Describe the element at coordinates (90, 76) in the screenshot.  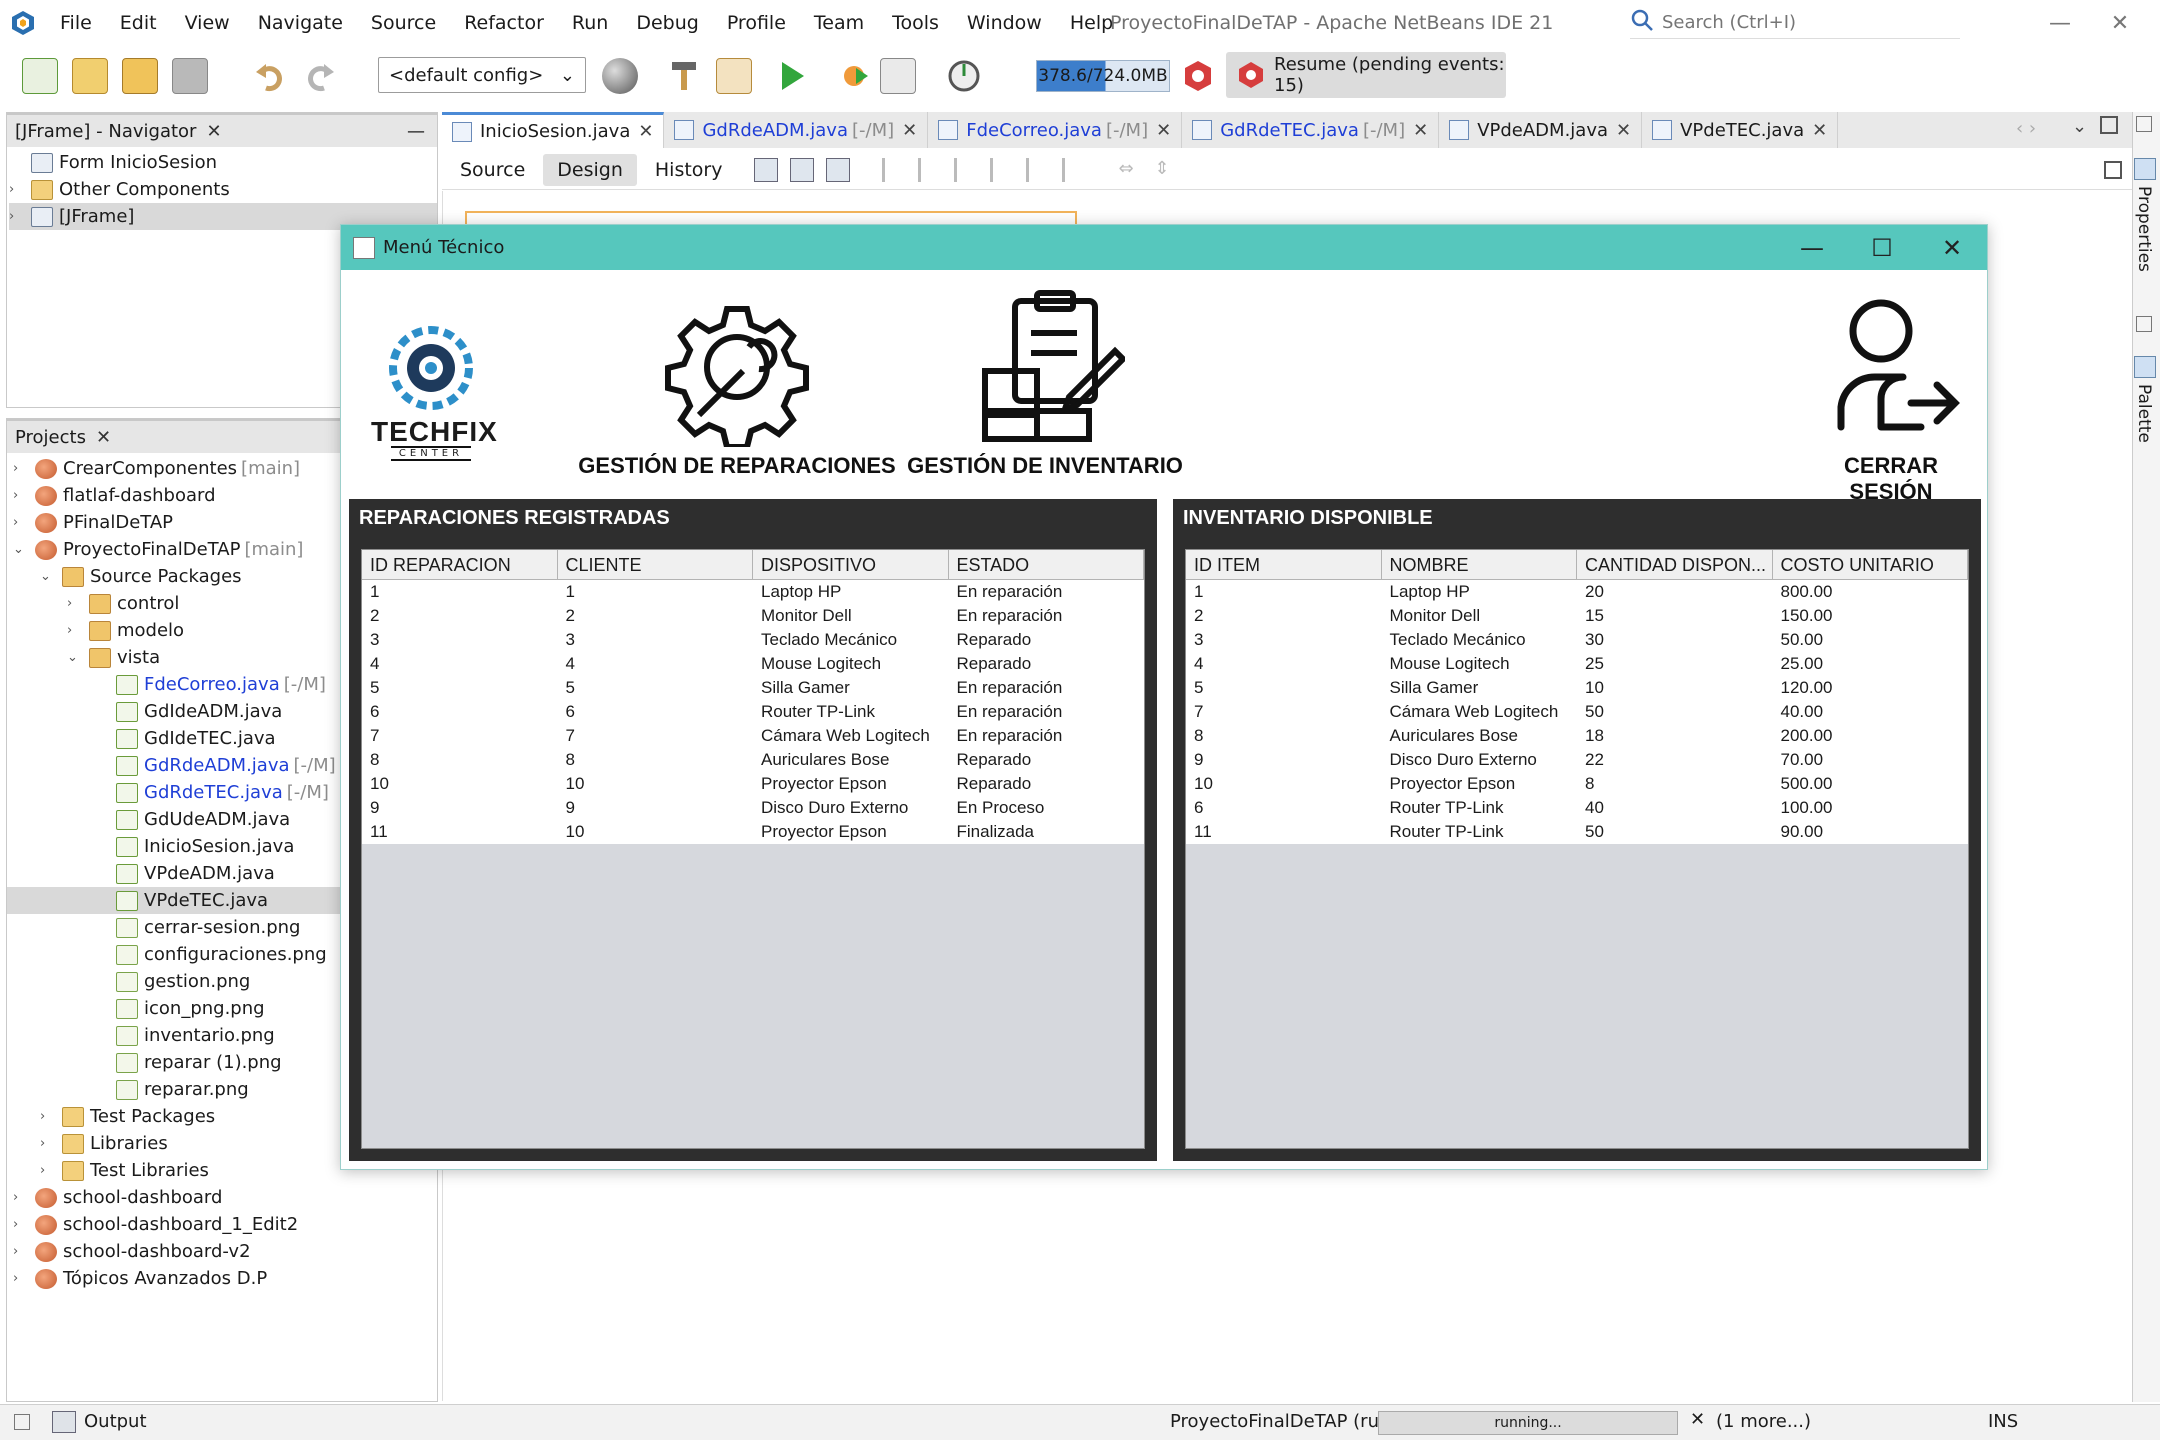
I see `new-project-icon` at that location.